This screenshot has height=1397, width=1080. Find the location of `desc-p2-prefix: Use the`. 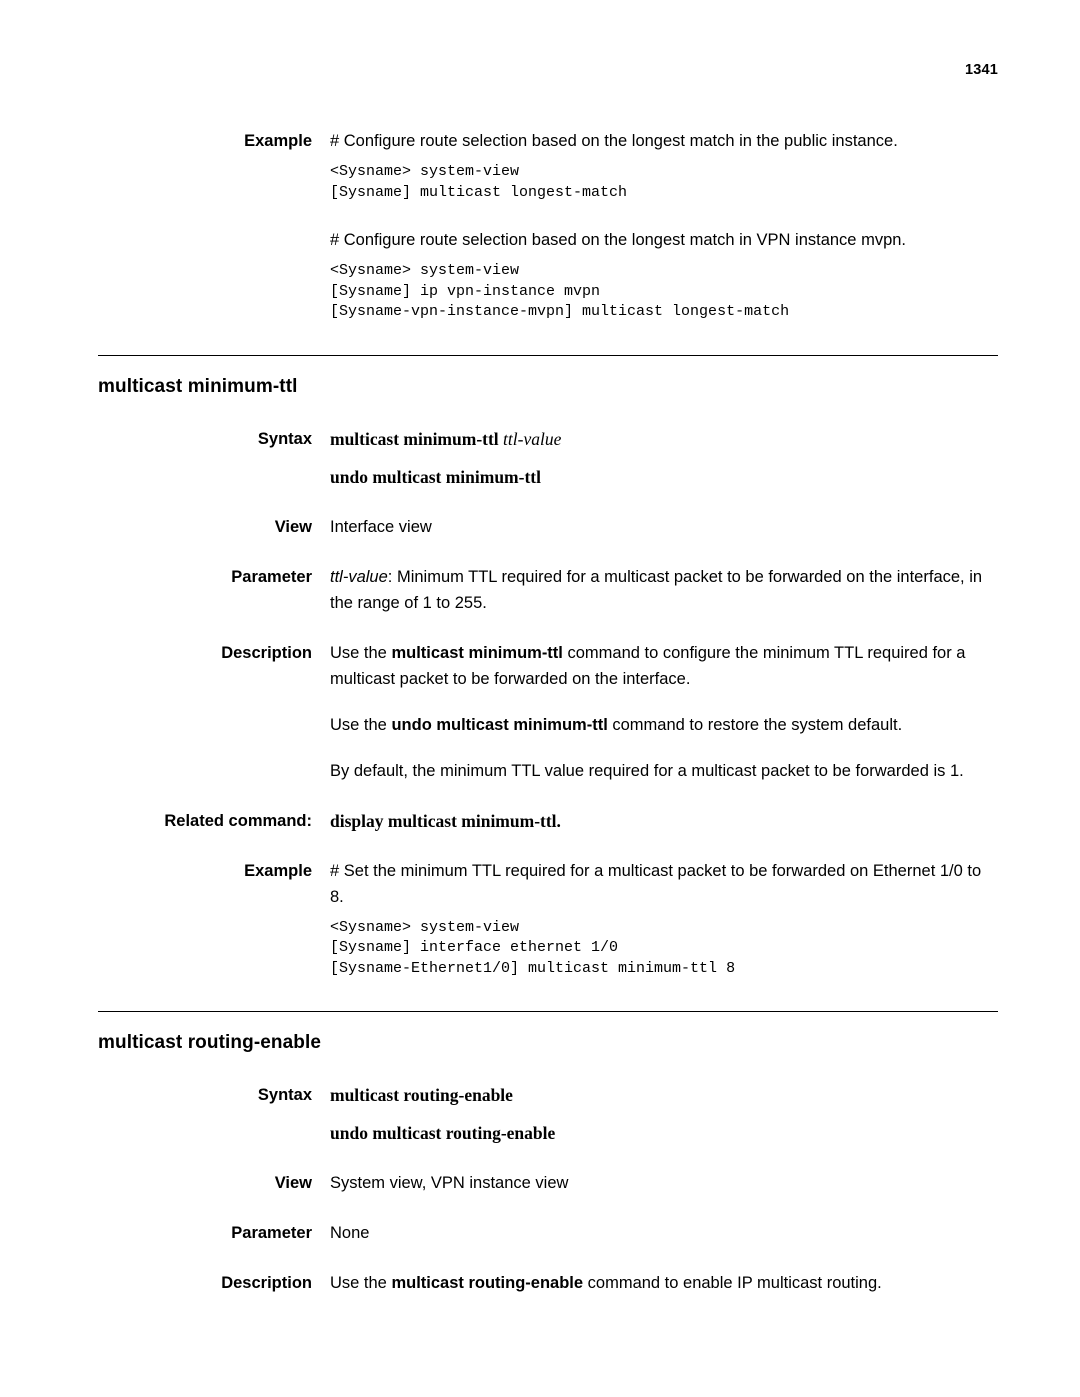

desc-p2-prefix: Use the is located at coordinates (361, 724).